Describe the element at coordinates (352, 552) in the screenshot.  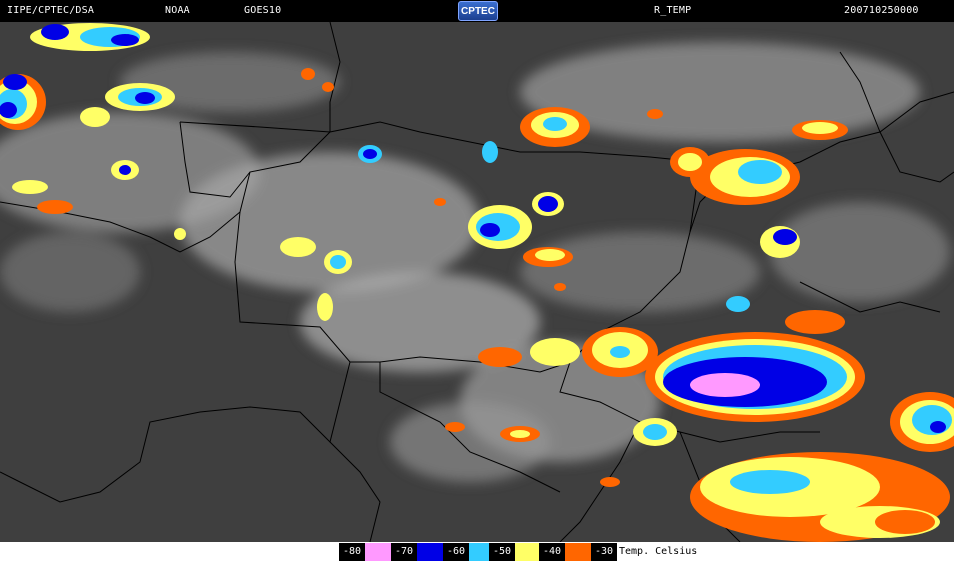
I see `legend-value: -80` at that location.